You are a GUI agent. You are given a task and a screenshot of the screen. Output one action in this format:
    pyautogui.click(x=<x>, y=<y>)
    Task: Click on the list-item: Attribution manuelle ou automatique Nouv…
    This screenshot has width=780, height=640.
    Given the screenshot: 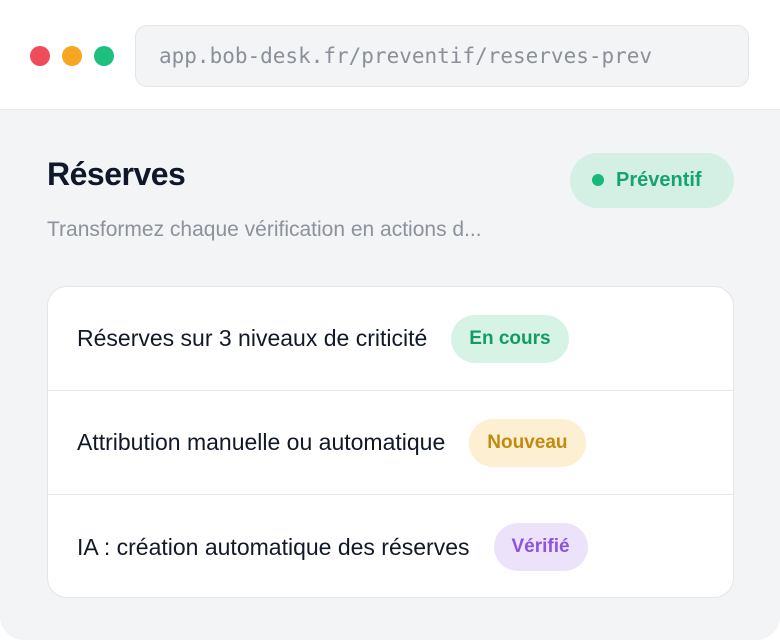 What is the action you would take?
    pyautogui.click(x=390, y=443)
    